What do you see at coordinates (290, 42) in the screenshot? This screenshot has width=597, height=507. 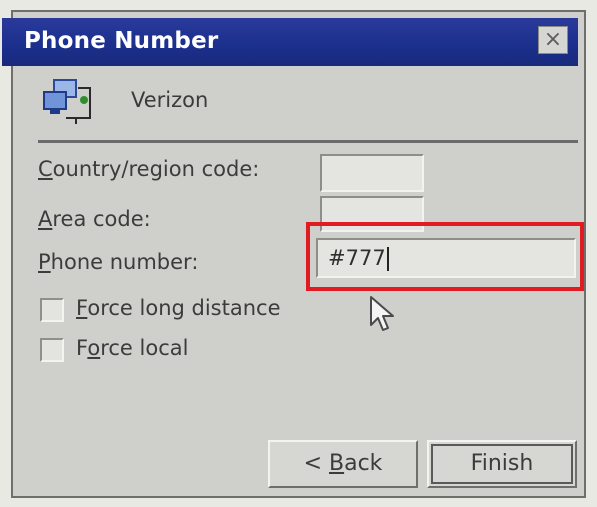 I see `title-bar: Phone Number ×` at bounding box center [290, 42].